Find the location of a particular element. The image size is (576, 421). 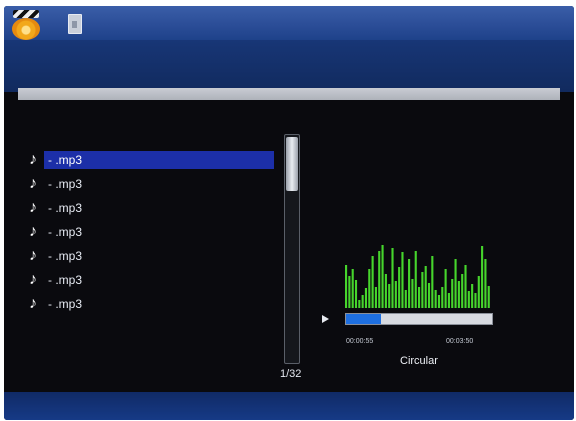

play-mode-label: Circular is located at coordinates (419, 361).